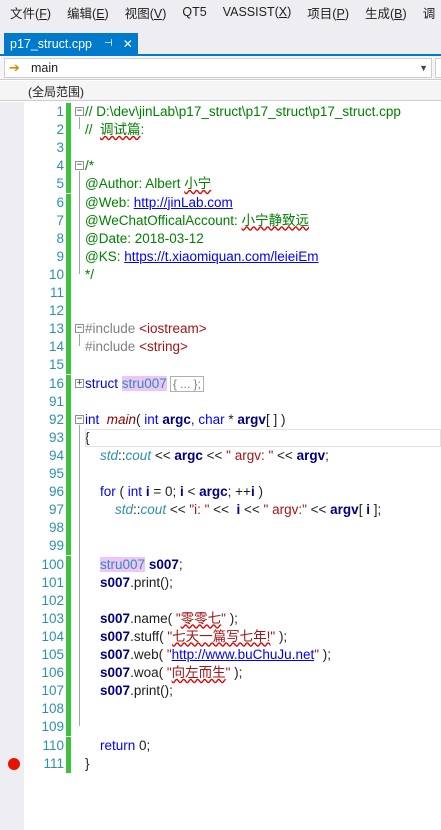  Describe the element at coordinates (56, 401) in the screenshot. I see `line-number: 91` at that location.